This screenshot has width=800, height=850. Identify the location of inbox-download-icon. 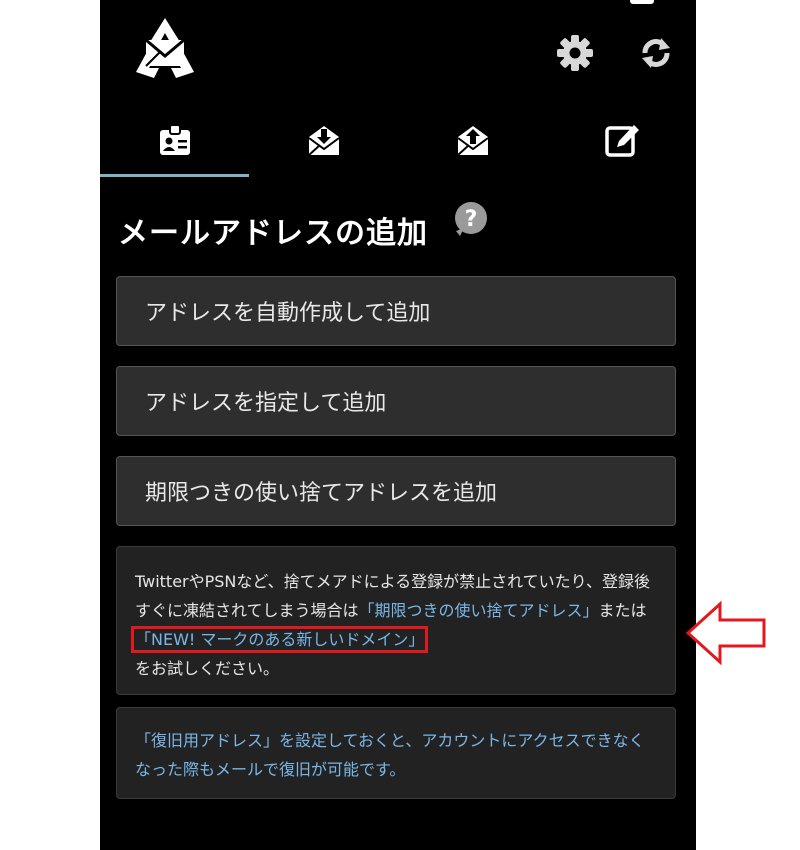
(323, 141).